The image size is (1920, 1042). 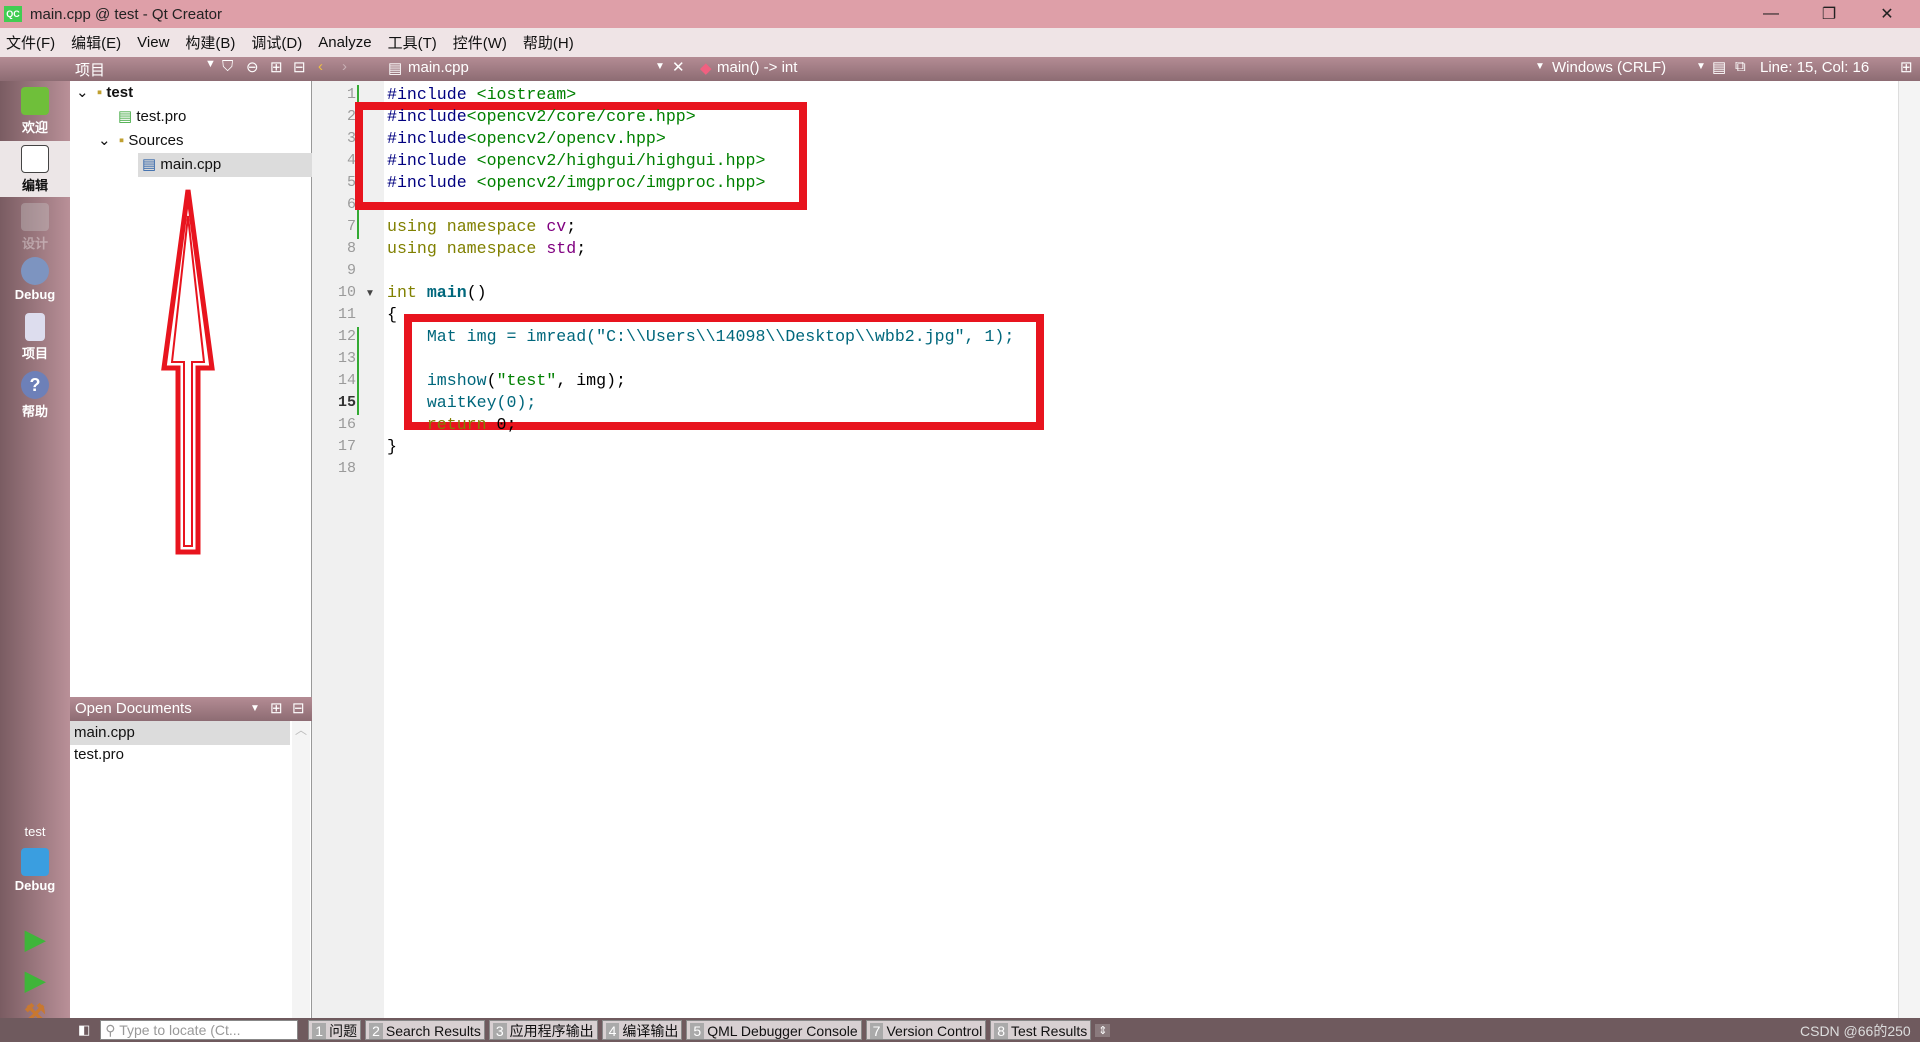 I want to click on code-line: #include <opencv2/imgproc/imgproc.hpp>, so click(x=576, y=183).